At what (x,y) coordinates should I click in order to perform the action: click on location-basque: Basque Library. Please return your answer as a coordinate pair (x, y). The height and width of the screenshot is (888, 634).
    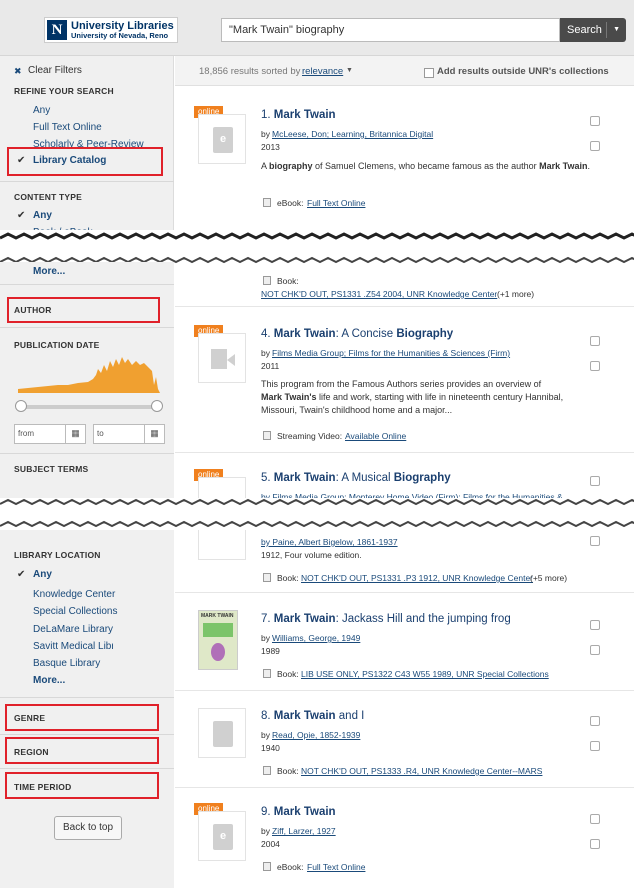
    Looking at the image, I should click on (66, 663).